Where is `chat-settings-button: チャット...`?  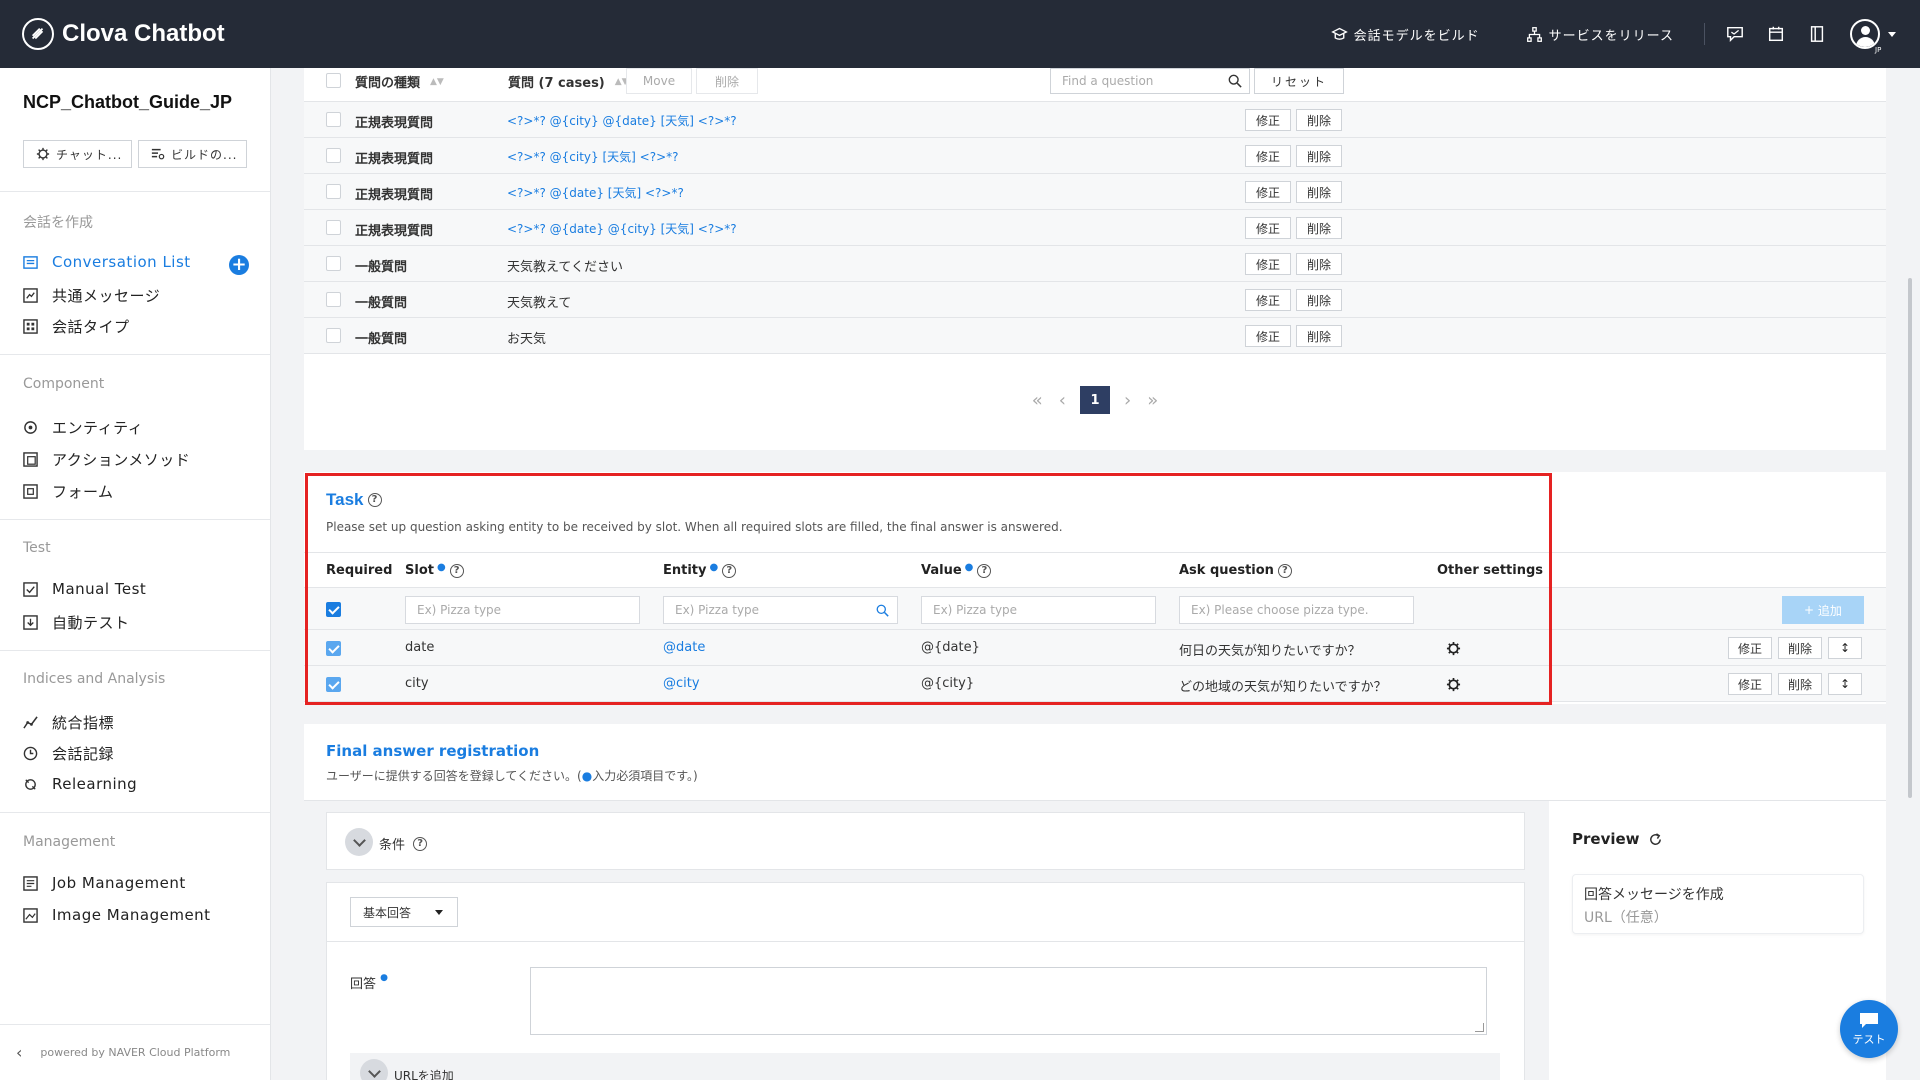
chat-settings-button: チャット... is located at coordinates (77, 154).